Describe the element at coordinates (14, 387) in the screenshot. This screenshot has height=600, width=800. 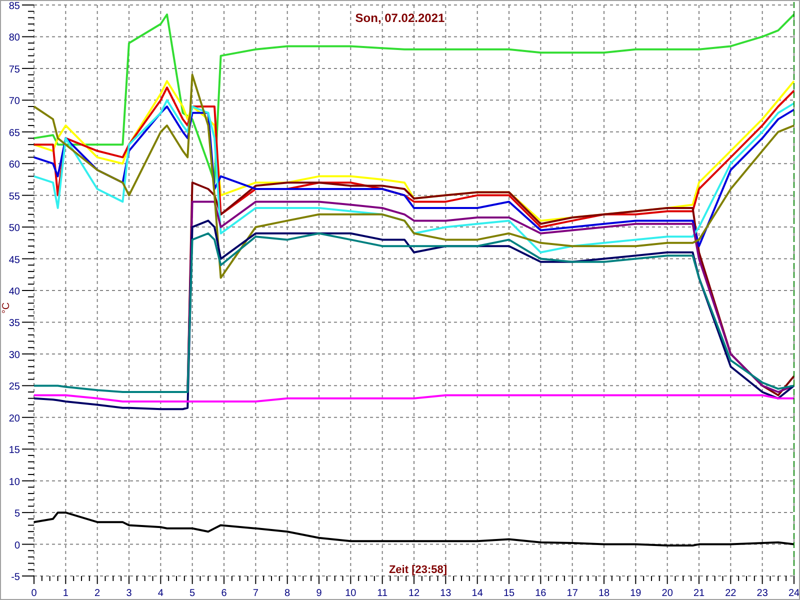
I see `y-tick-label: 25` at that location.